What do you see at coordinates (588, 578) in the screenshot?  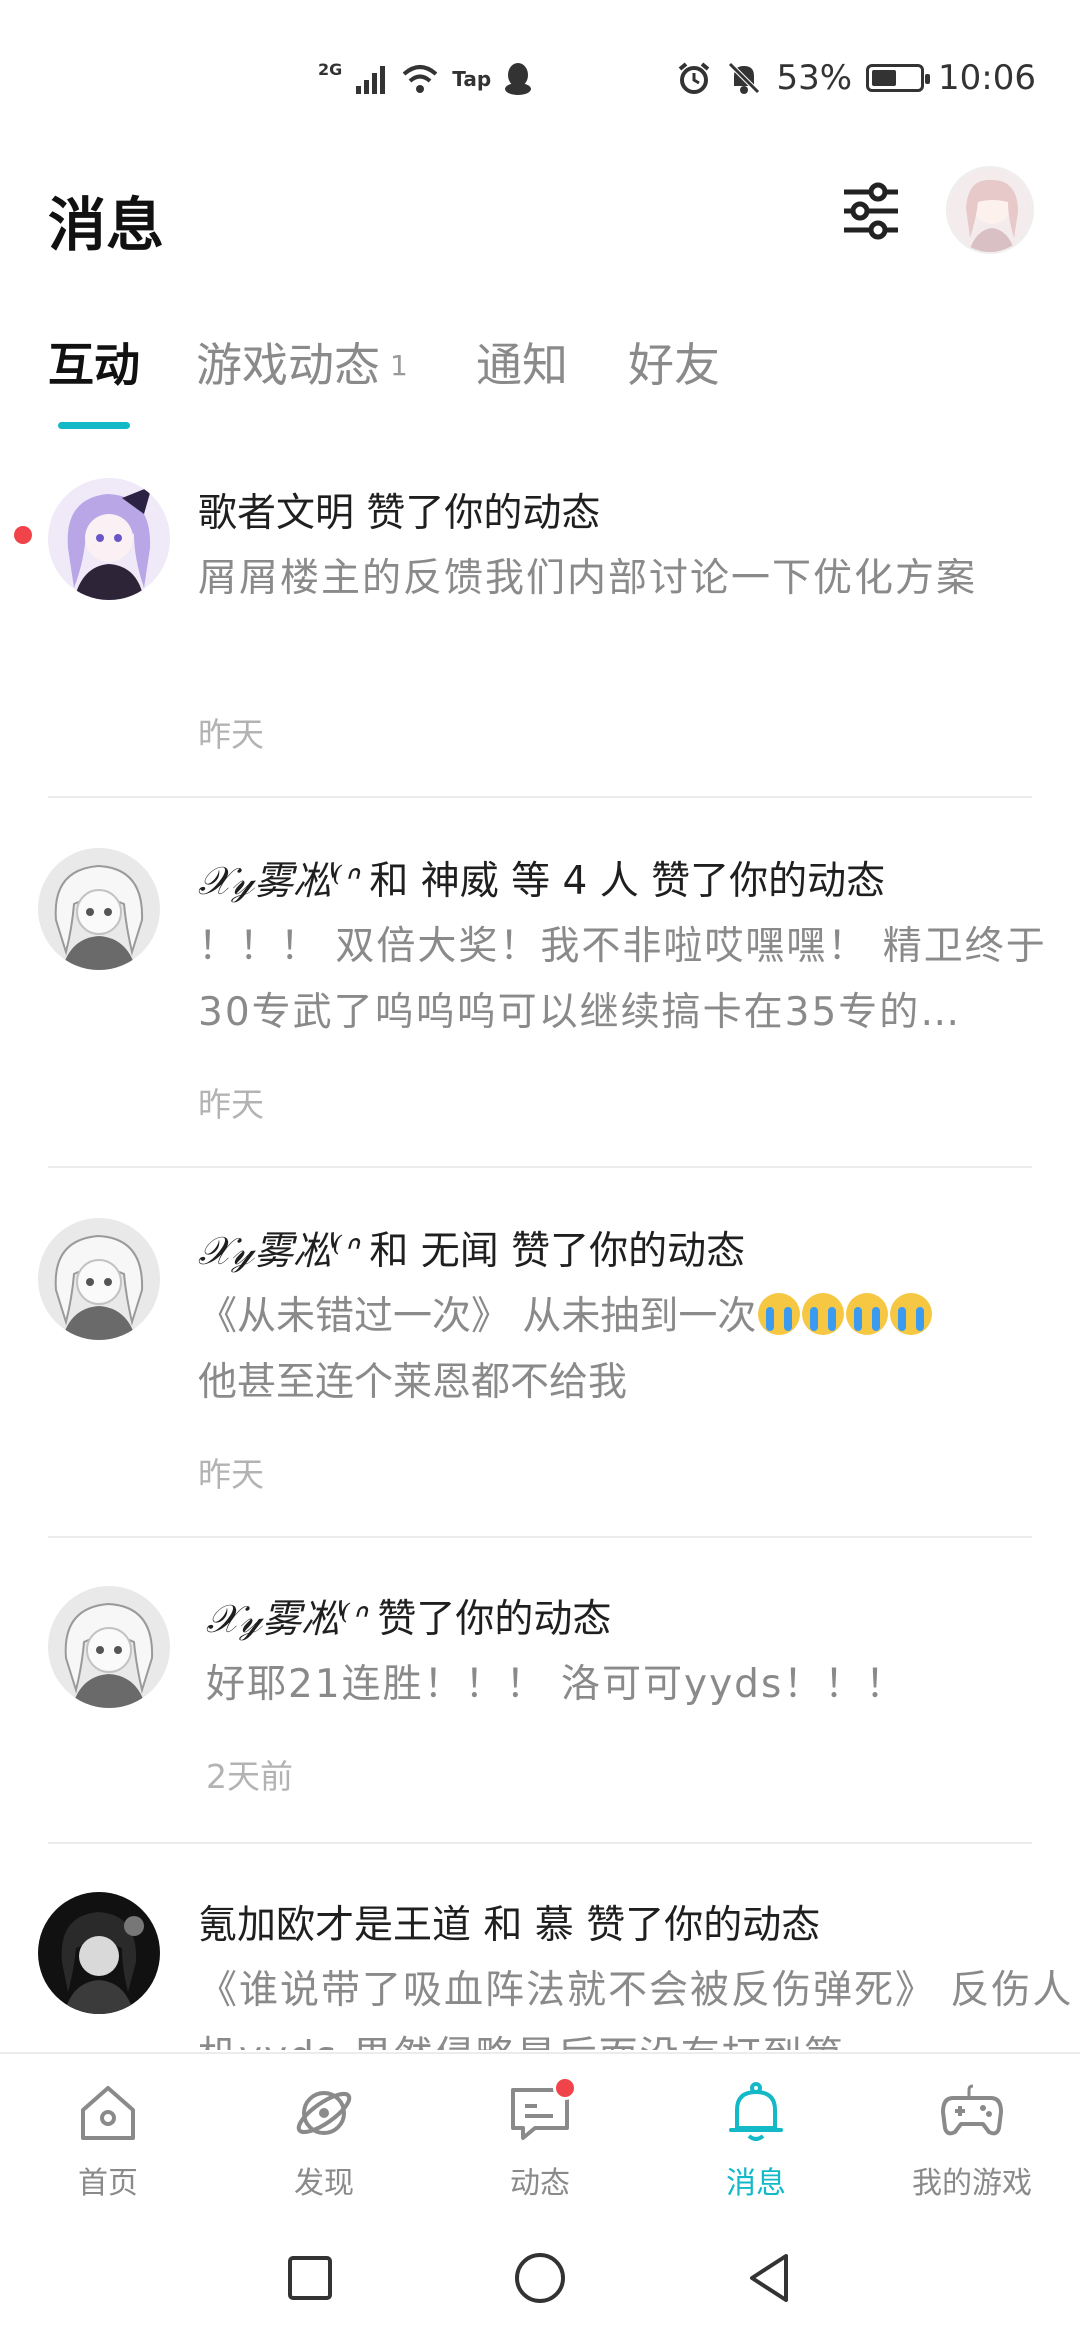 I see `item-body: 屑屑楼主的反馈我们内部讨论一下优化方案` at bounding box center [588, 578].